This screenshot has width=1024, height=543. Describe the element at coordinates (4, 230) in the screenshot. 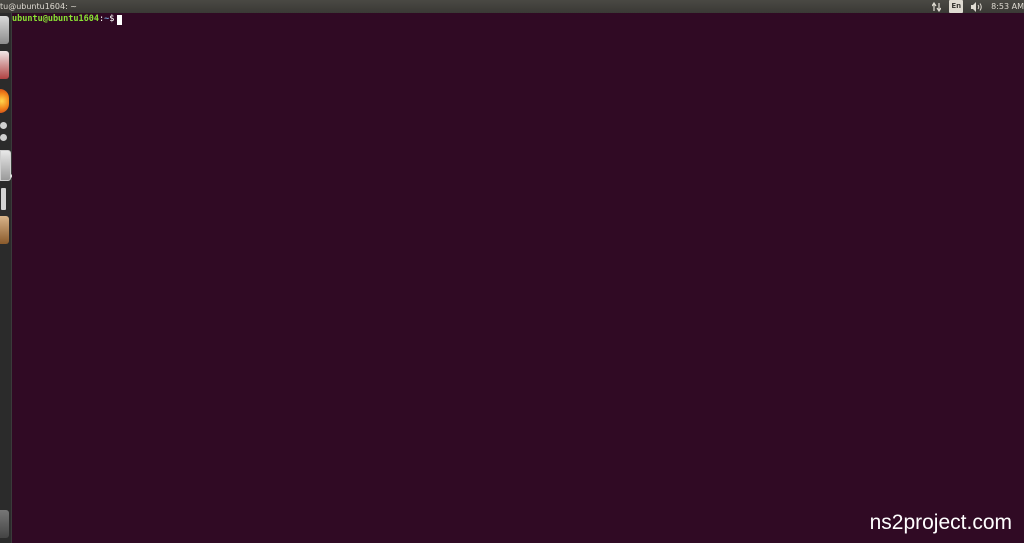

I see `package-icon` at that location.